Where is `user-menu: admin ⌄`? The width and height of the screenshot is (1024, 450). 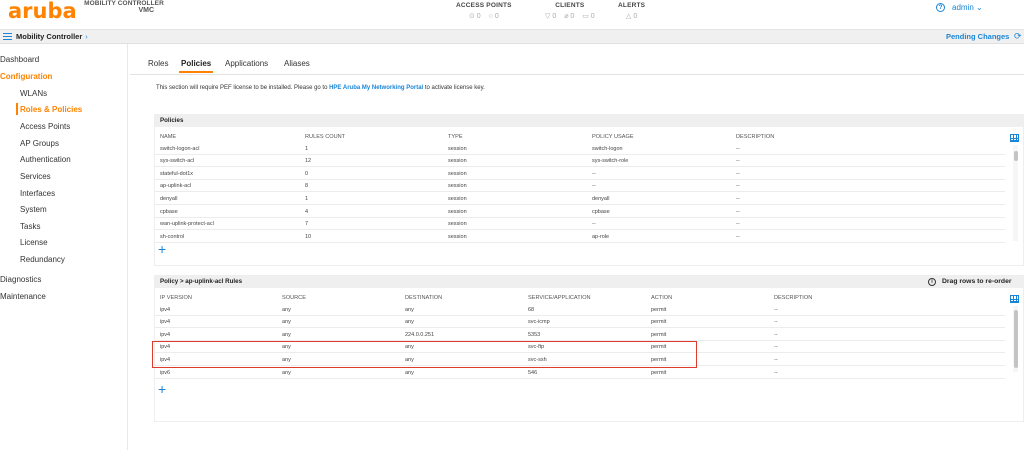
user-menu: admin ⌄ is located at coordinates (967, 7).